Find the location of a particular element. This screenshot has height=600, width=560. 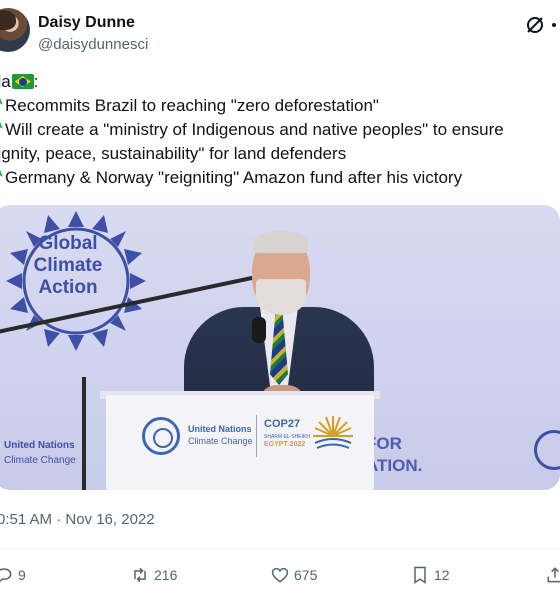

reply-icon is located at coordinates (6, 575).